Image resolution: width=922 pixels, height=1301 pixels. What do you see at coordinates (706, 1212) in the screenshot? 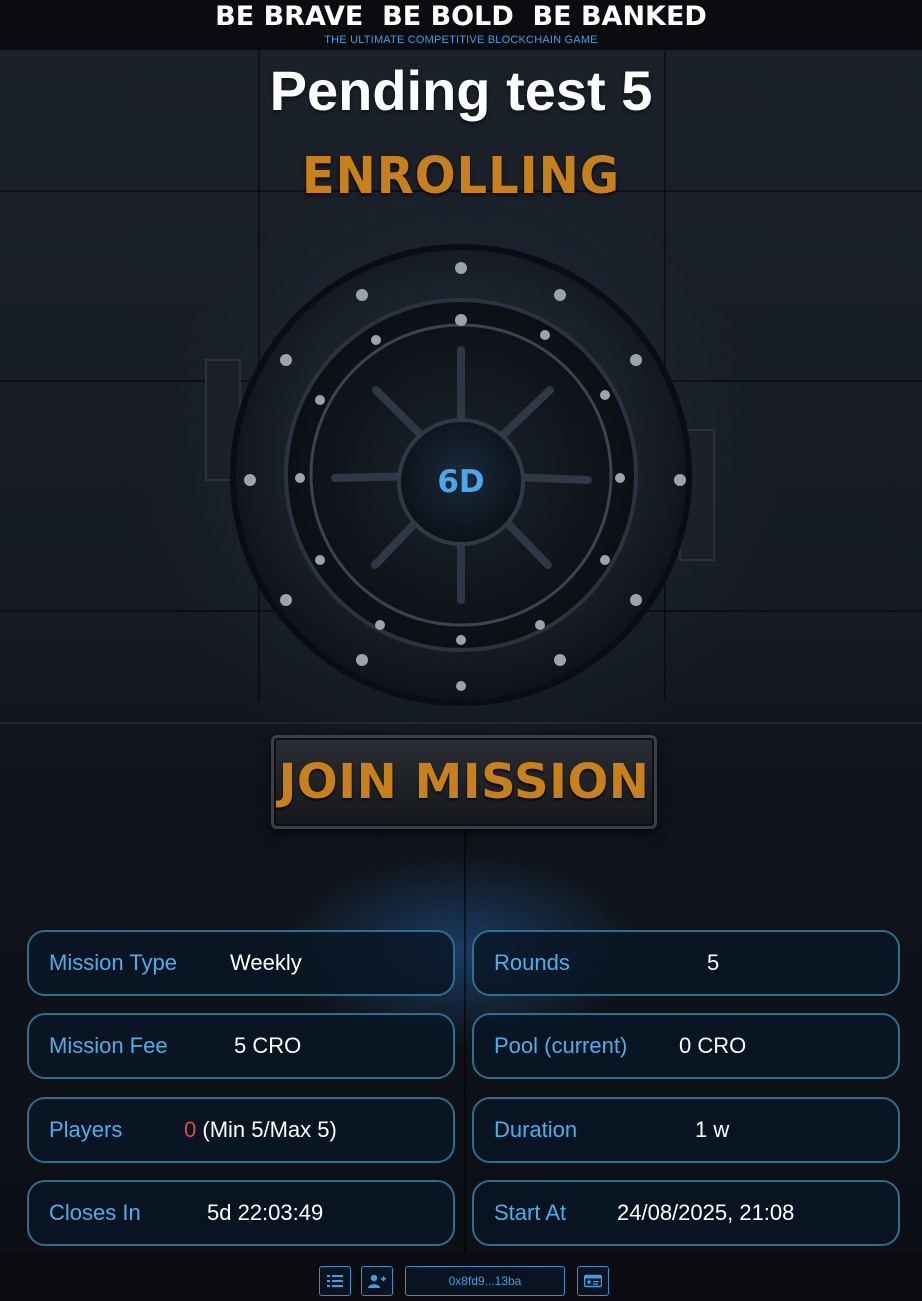
I see `start-at-value: 24/08/2025, 21:08` at bounding box center [706, 1212].